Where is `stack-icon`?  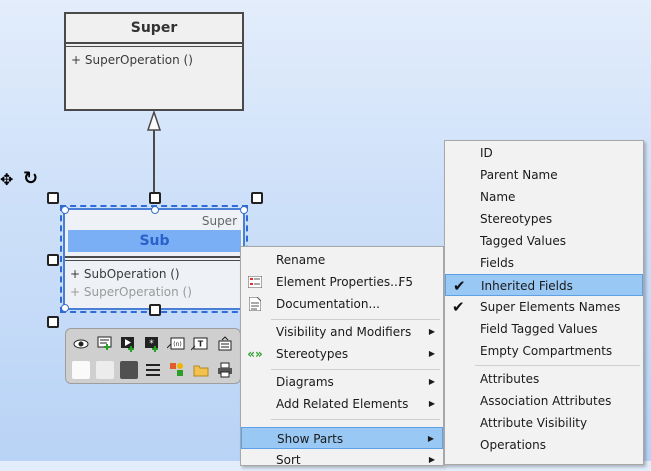
stack-icon is located at coordinates (225, 344).